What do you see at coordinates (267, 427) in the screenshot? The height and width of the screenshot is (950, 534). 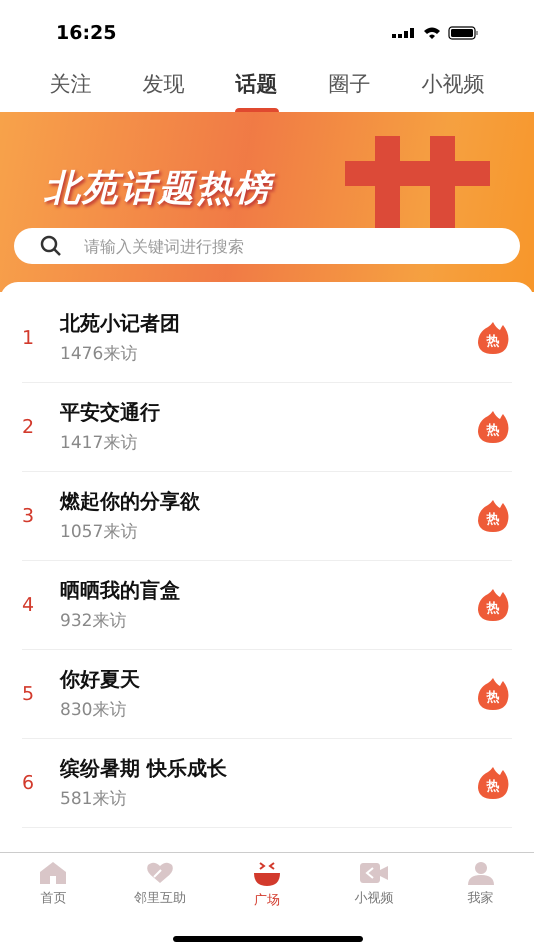 I see `topic-row: 2 平安交通行 1417来访 热` at bounding box center [267, 427].